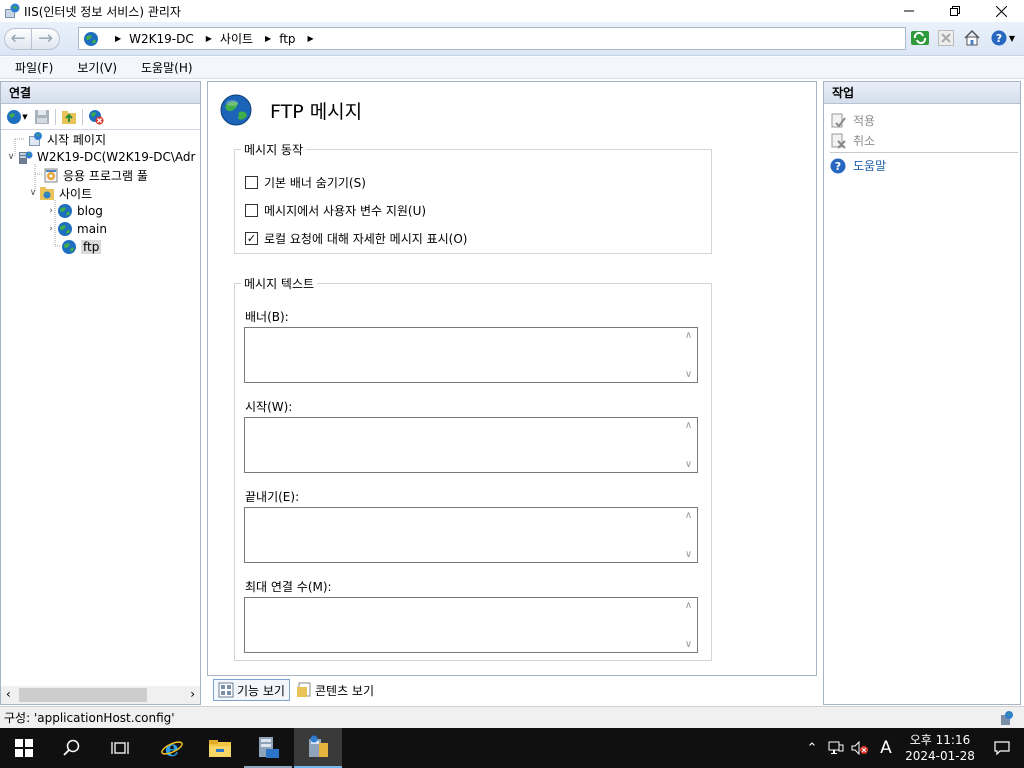  What do you see at coordinates (74, 211) in the screenshot?
I see `tree-item-site-blog: › blog` at bounding box center [74, 211].